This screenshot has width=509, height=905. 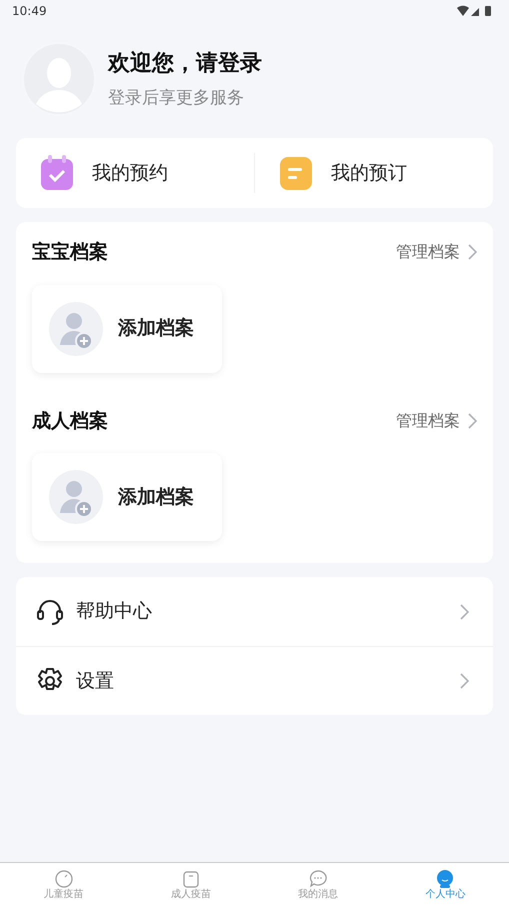 I want to click on status-time: 10:49, so click(x=29, y=11).